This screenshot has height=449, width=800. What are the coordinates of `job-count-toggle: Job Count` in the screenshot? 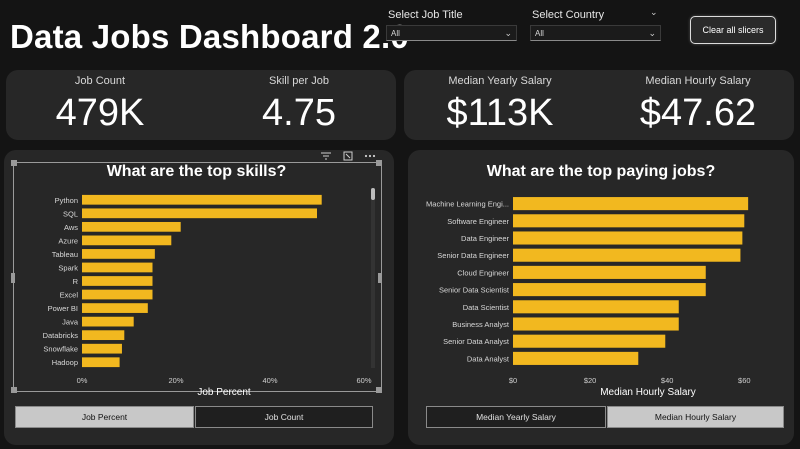 It's located at (284, 417).